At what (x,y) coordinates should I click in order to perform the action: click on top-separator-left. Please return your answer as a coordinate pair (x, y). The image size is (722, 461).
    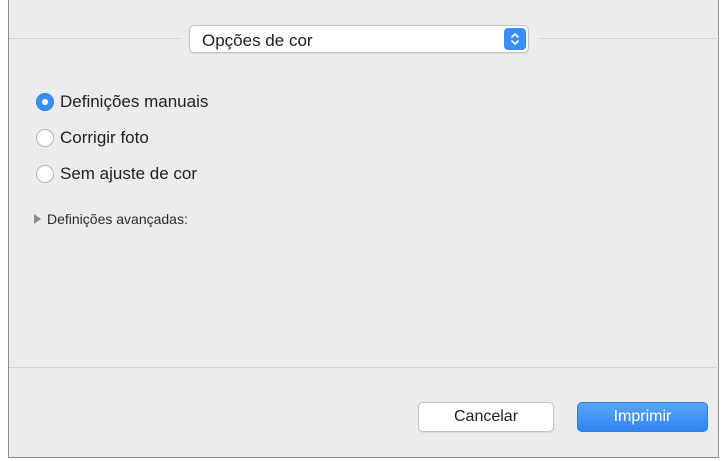
    Looking at the image, I should click on (95, 38).